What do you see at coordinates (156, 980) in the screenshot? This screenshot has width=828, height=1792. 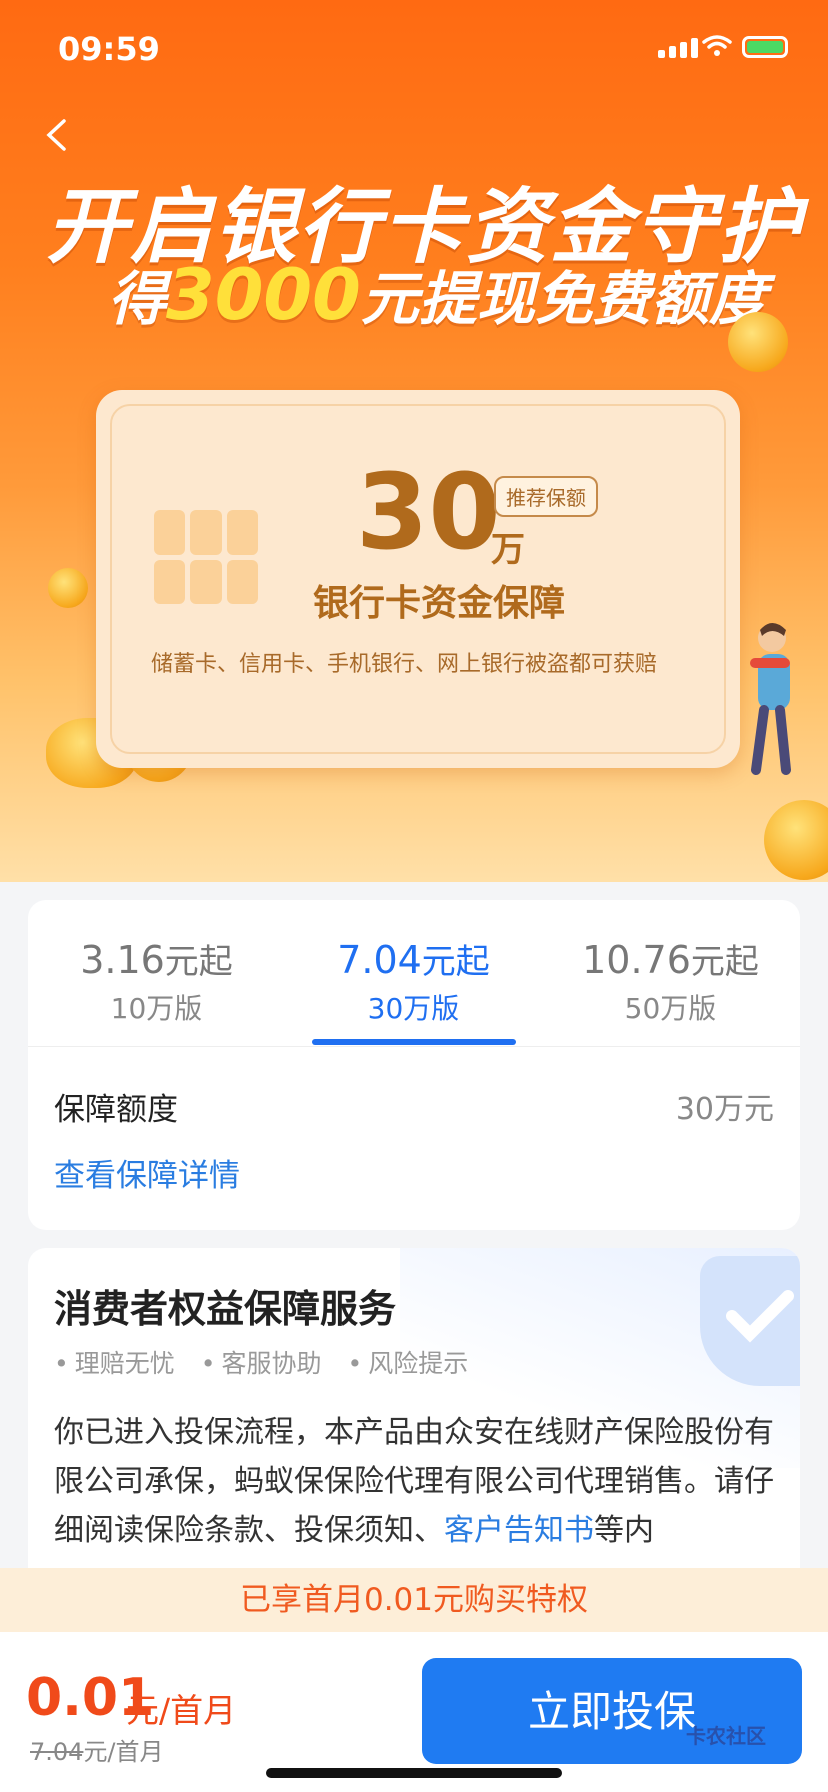 I see `plan-tab-10w: 3.16元起 10万版` at bounding box center [156, 980].